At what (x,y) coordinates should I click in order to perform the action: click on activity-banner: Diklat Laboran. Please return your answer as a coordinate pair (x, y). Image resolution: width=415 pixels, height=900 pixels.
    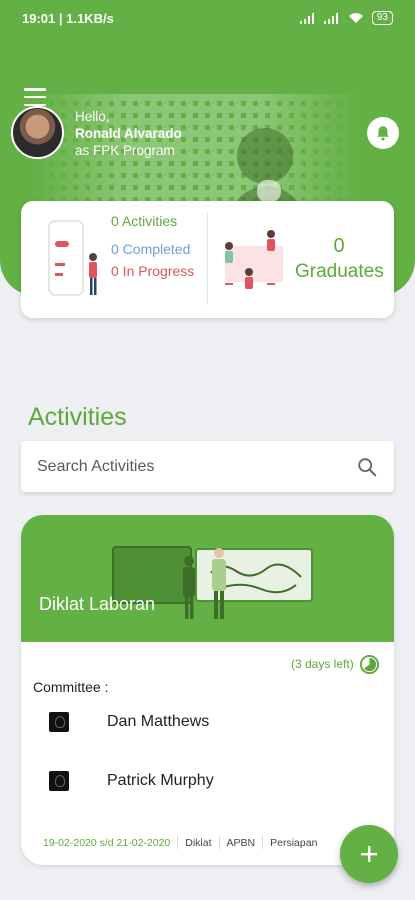
    Looking at the image, I should click on (207, 578).